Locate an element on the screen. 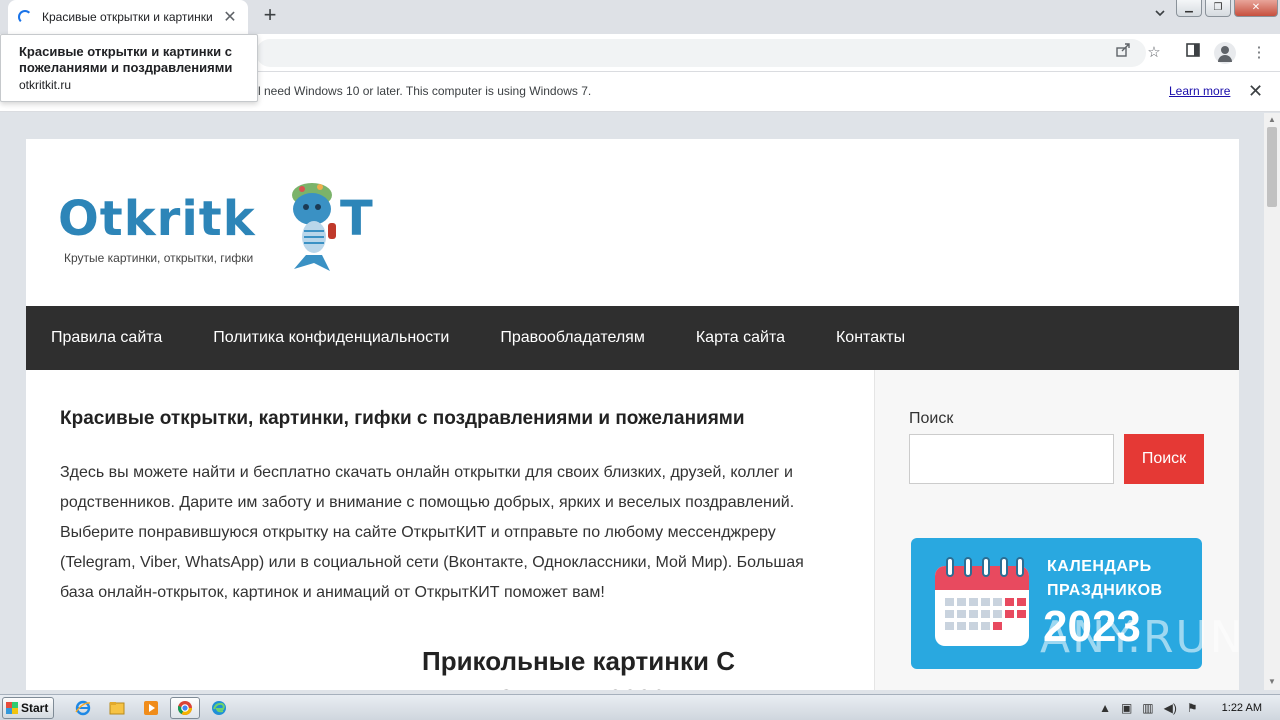 The image size is (1280, 720). start-label: Start is located at coordinates (35, 707).